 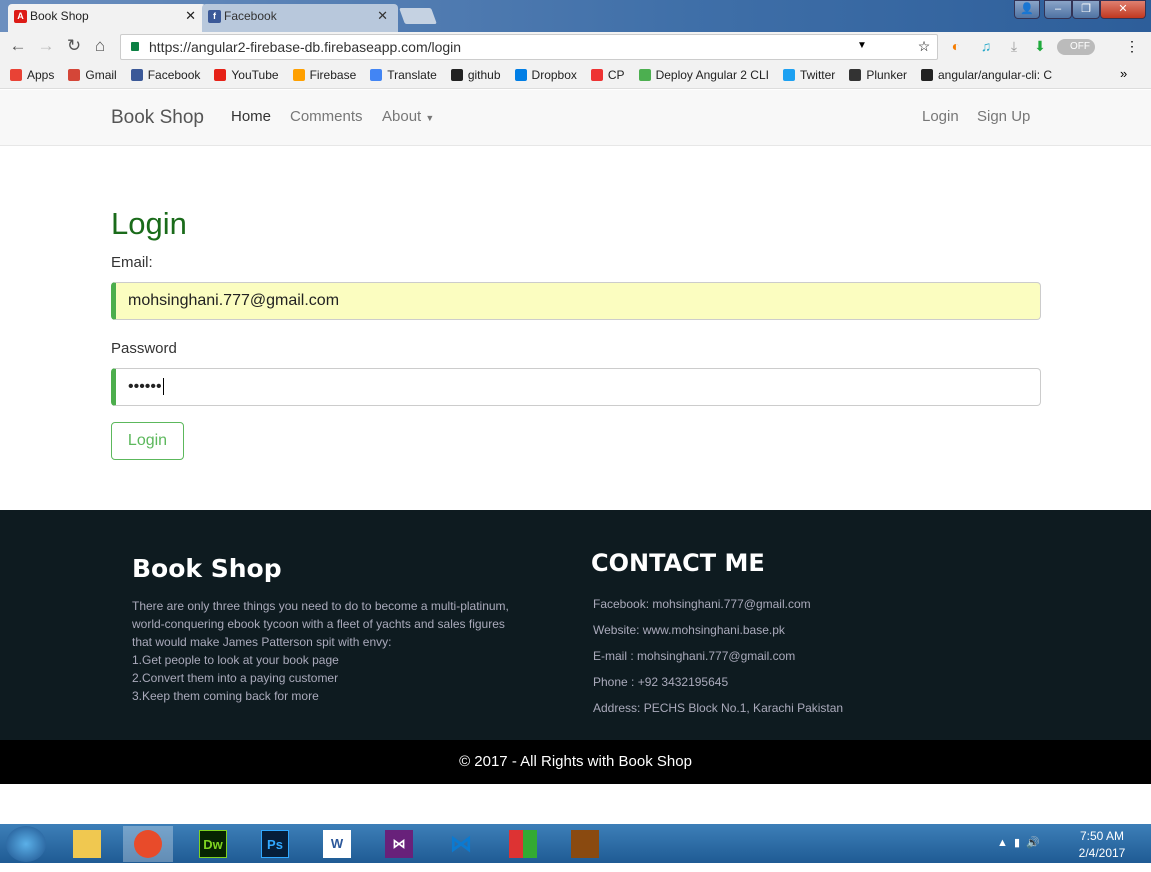 I want to click on bookmark-item: YouTube, so click(x=246, y=75).